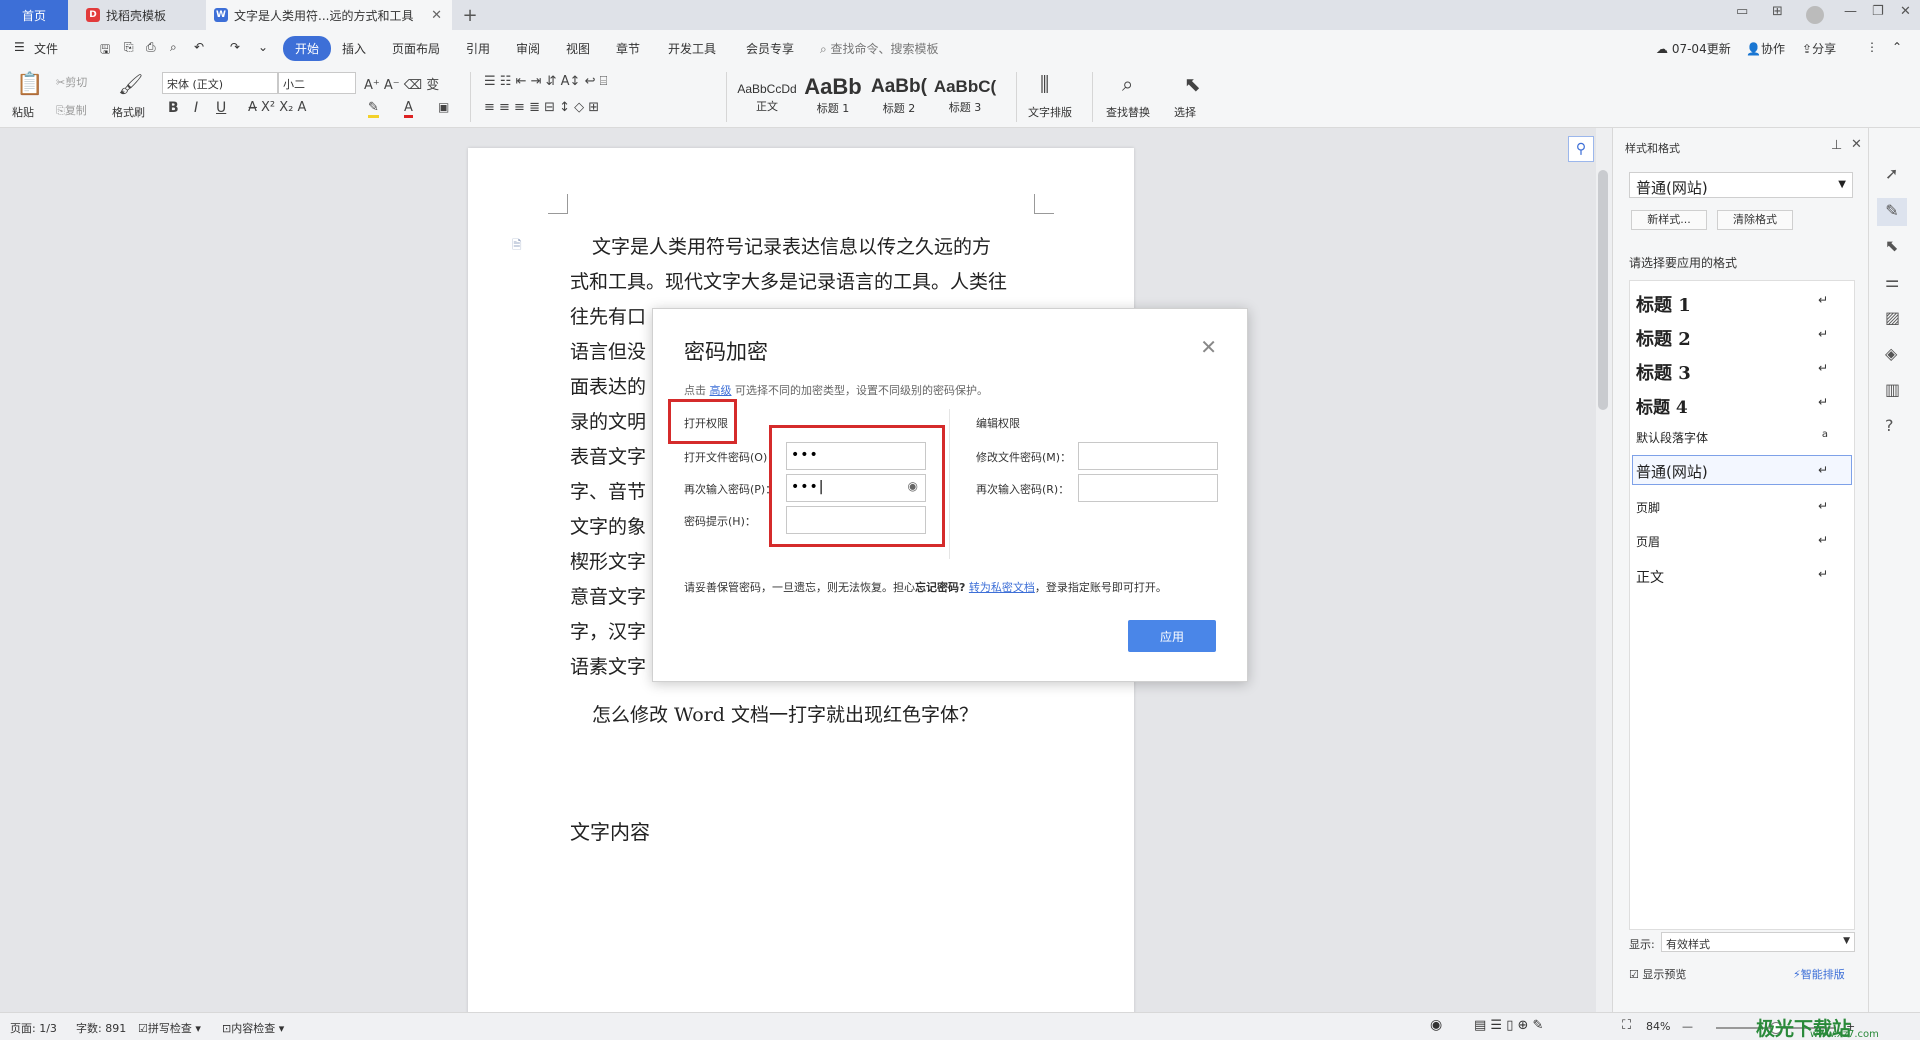  Describe the element at coordinates (1897, 47) in the screenshot. I see `collapse-ribbon-icon: ⌃` at that location.